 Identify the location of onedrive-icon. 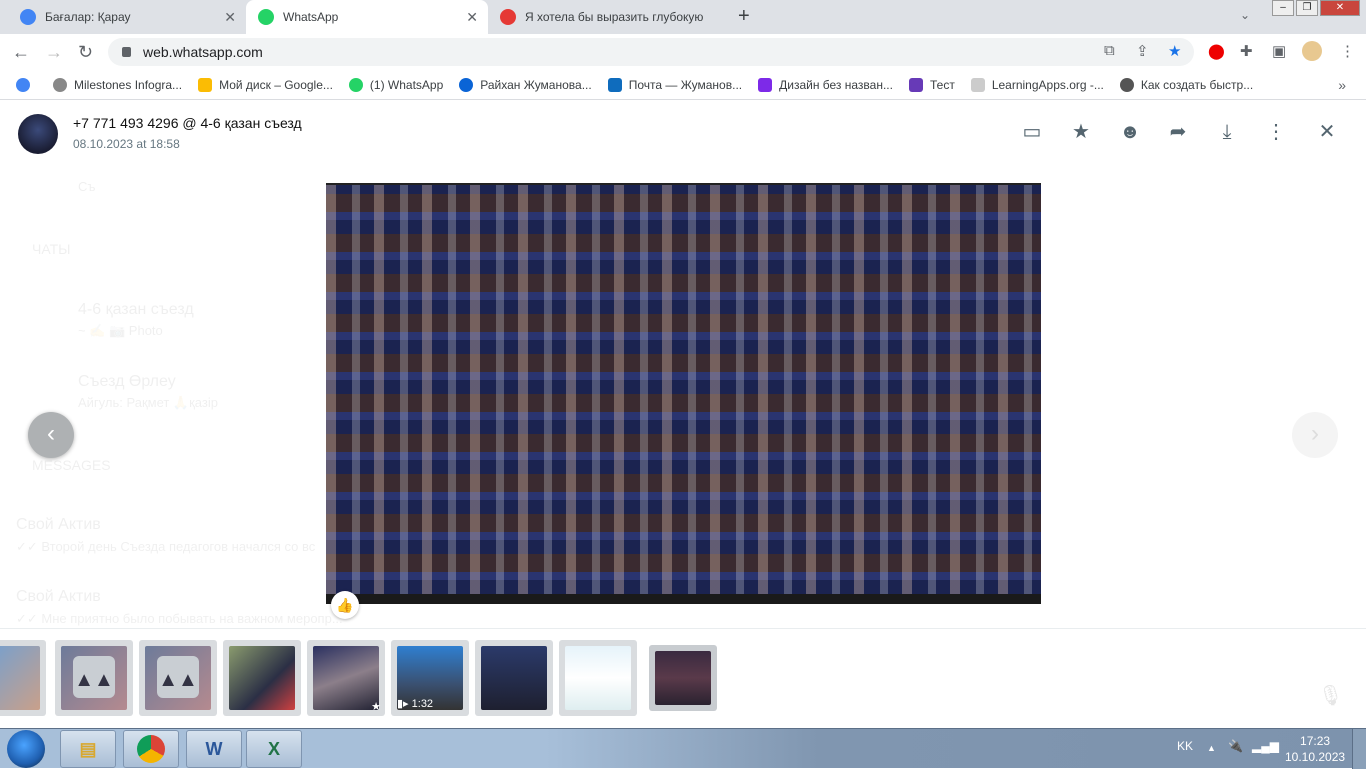
(466, 84).